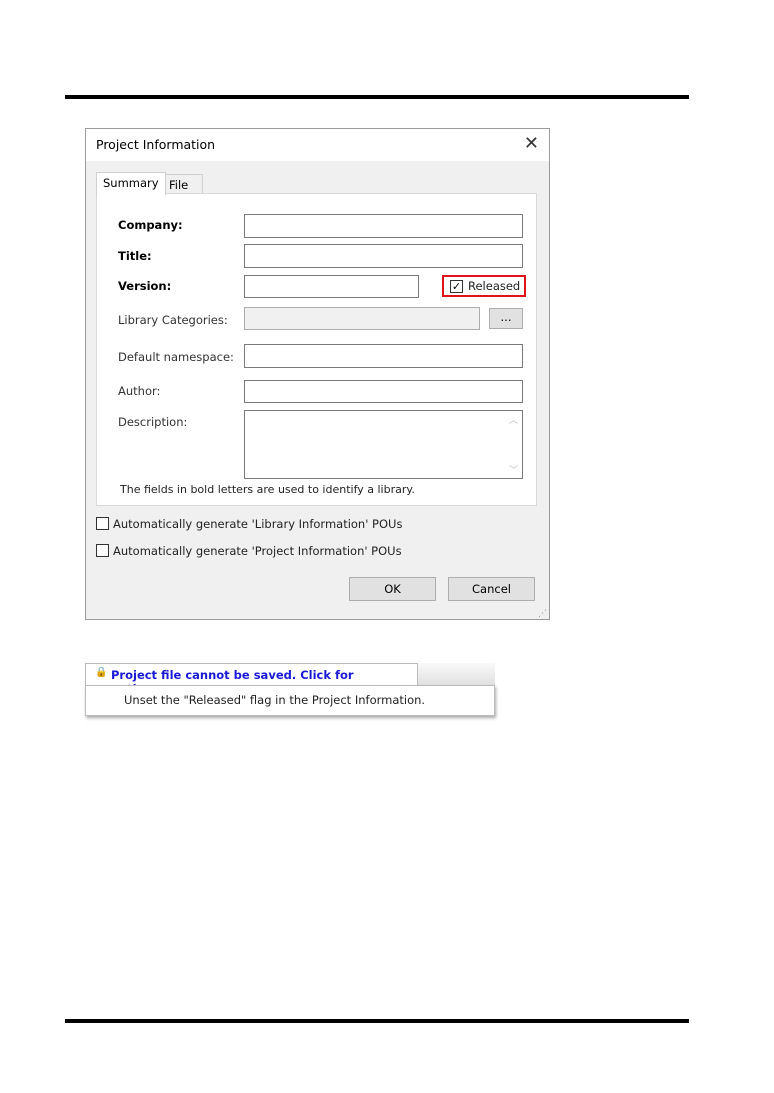 The image size is (774, 1093). What do you see at coordinates (135, 256) in the screenshot?
I see `title-label: Title:` at bounding box center [135, 256].